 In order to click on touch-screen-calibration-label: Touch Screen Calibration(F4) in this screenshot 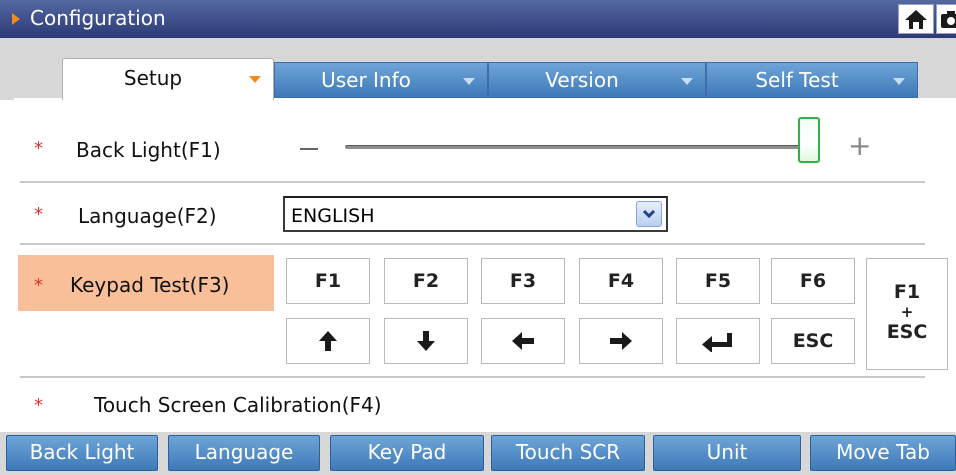, I will do `click(238, 405)`.